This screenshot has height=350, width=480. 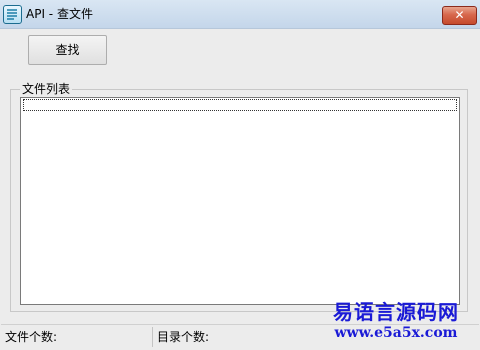 I want to click on close-button: ✕, so click(x=459, y=15).